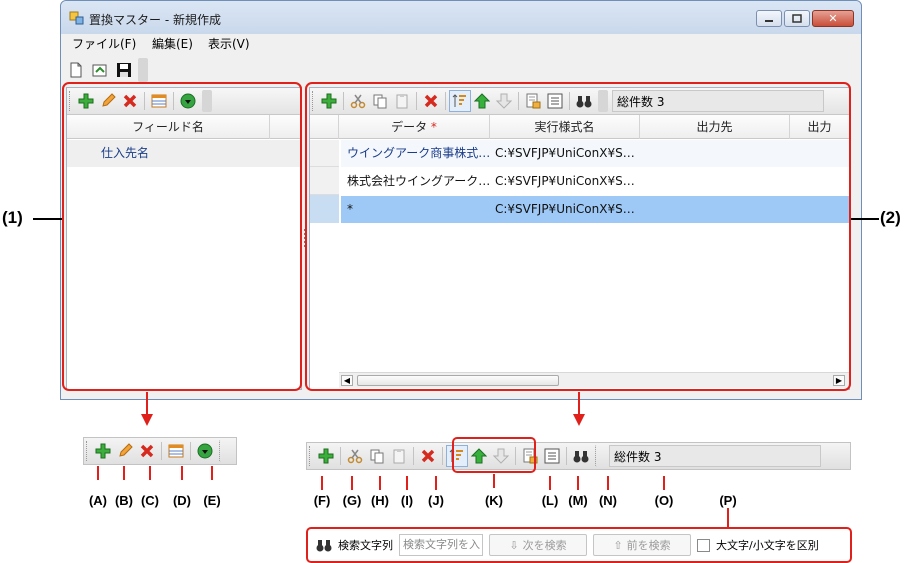 Image resolution: width=910 pixels, height=563 pixels. Describe the element at coordinates (461, 17) in the screenshot. I see `title-bar: 置換マスター - 新規作成 ✕` at that location.